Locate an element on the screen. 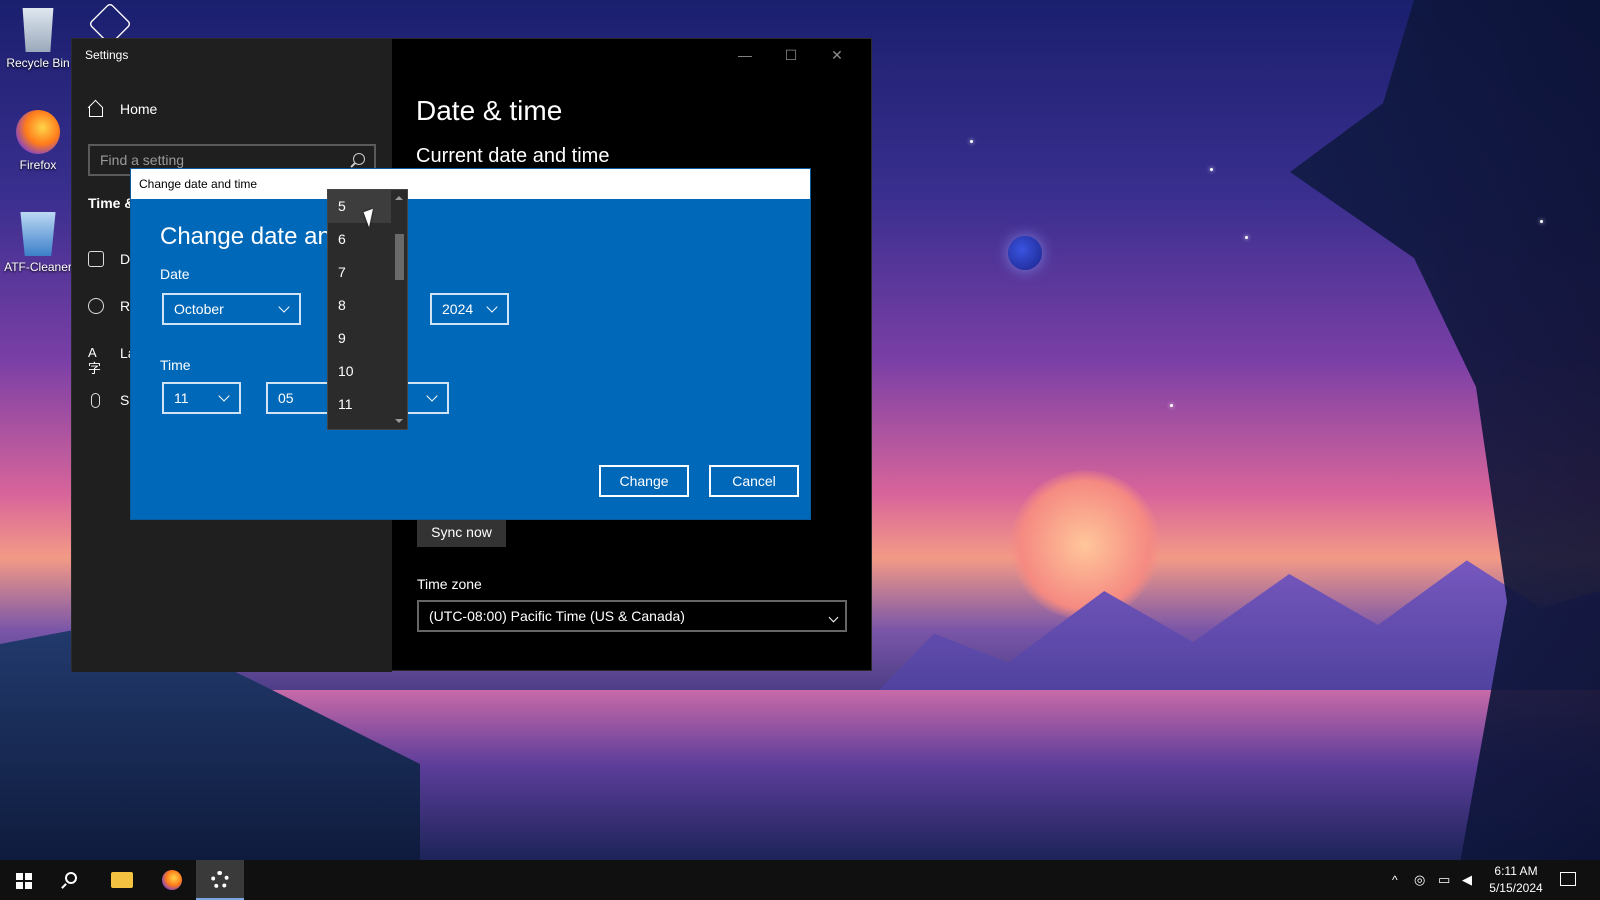 This screenshot has height=900, width=1600. time-zone-select: (UTC-08:00) Pacific Time (US & Canada) is located at coordinates (632, 616).